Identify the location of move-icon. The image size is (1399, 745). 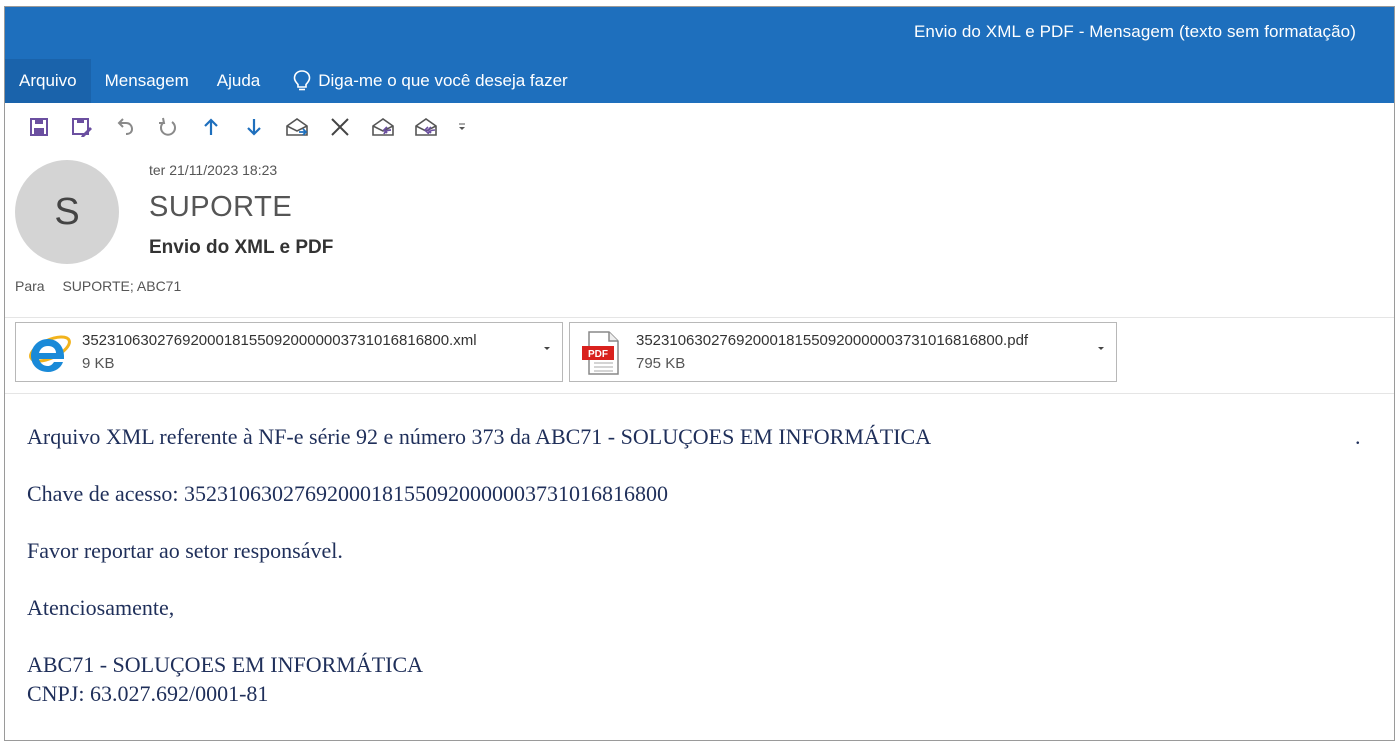
(296, 127).